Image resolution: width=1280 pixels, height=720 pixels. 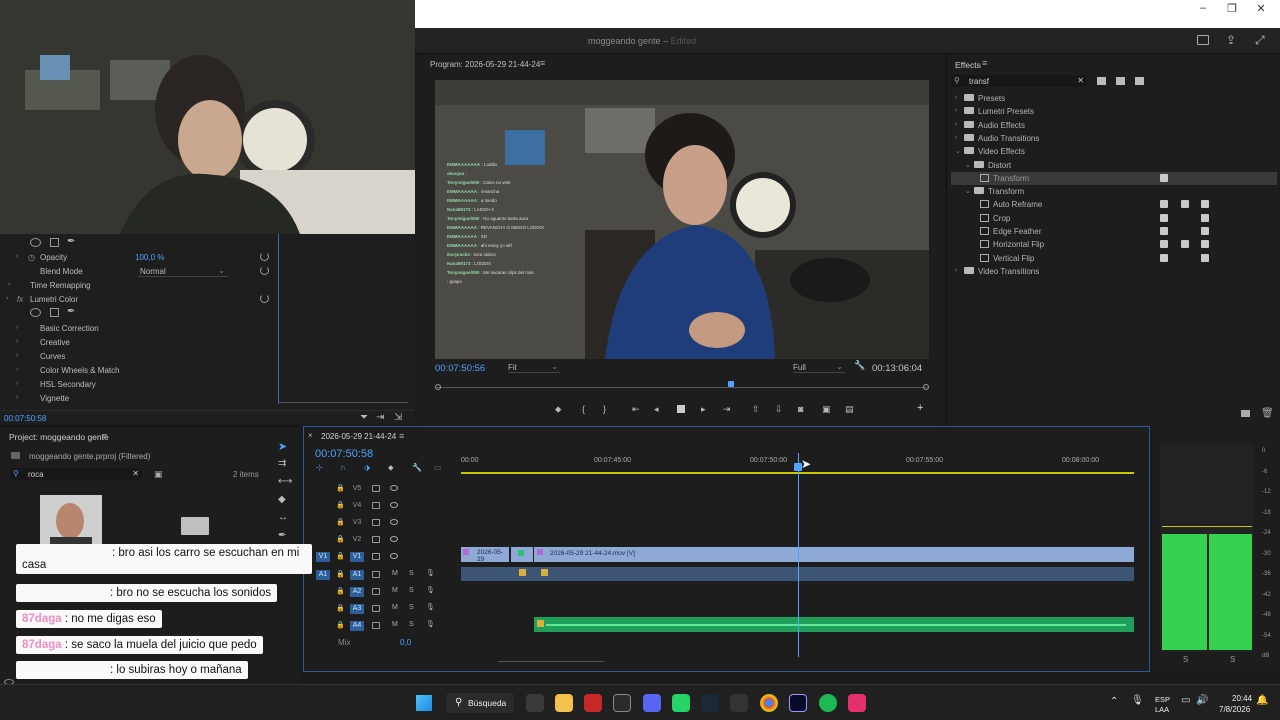 What do you see at coordinates (682, 385) in the screenshot?
I see `program-scrubber` at bounding box center [682, 385].